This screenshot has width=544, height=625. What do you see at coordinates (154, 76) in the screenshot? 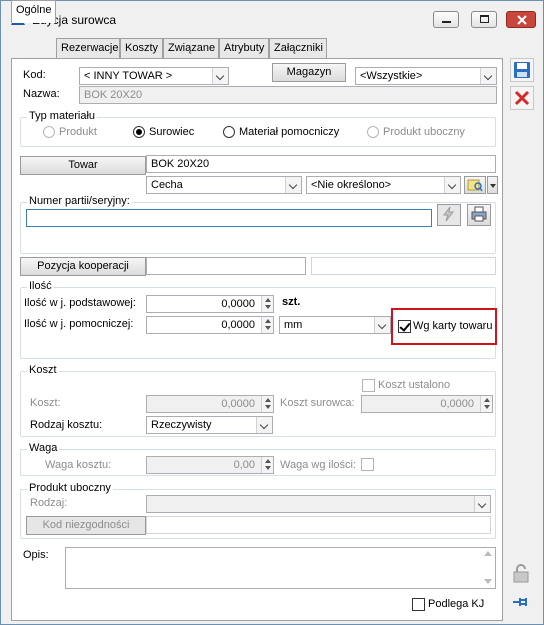
I see `kod-select: < INNY TOWAR >` at bounding box center [154, 76].